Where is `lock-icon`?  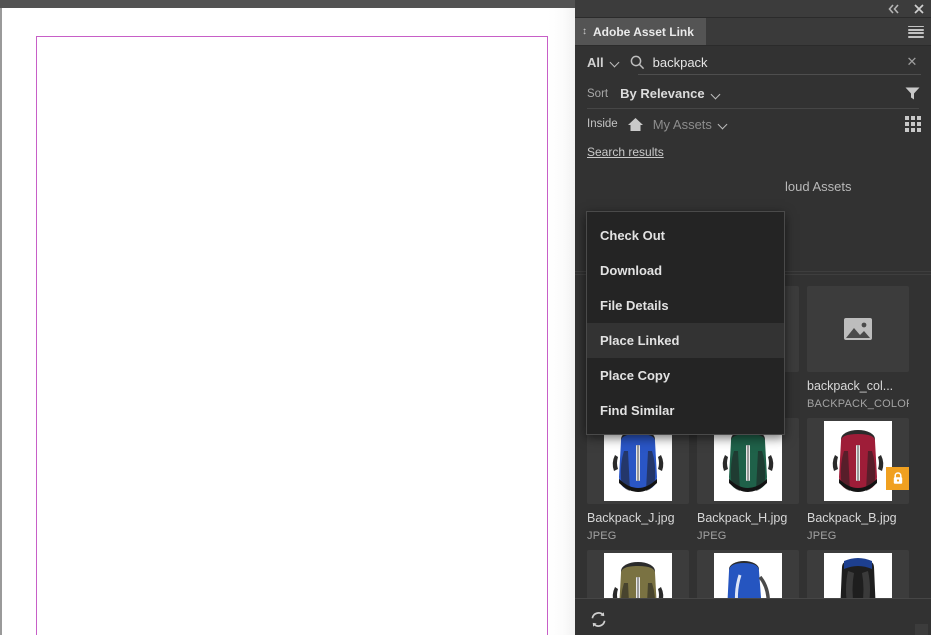
lock-icon is located at coordinates (897, 478).